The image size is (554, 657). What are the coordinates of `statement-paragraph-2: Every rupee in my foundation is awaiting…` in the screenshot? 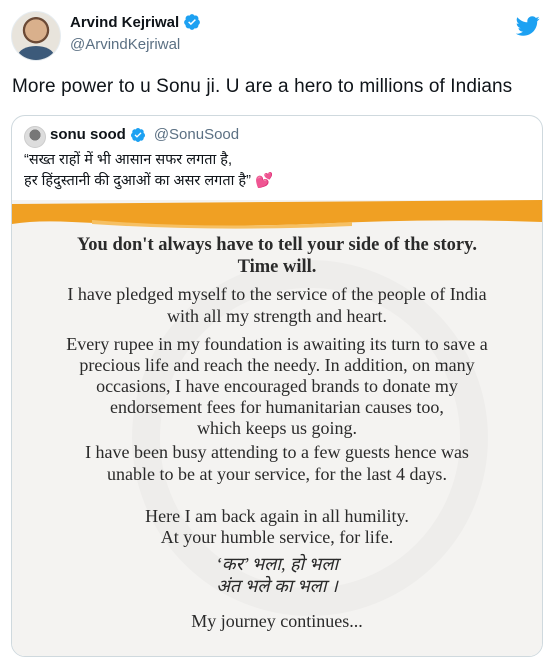 It's located at (277, 386).